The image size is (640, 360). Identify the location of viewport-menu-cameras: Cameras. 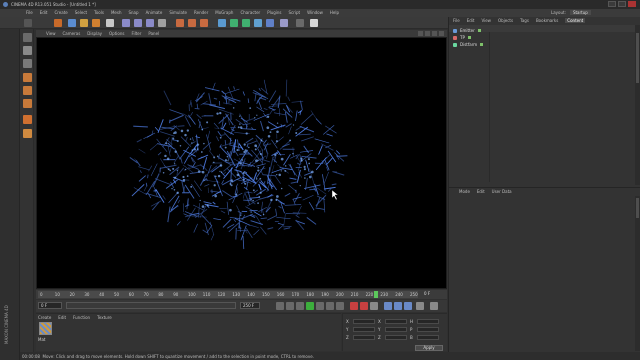
(72, 33).